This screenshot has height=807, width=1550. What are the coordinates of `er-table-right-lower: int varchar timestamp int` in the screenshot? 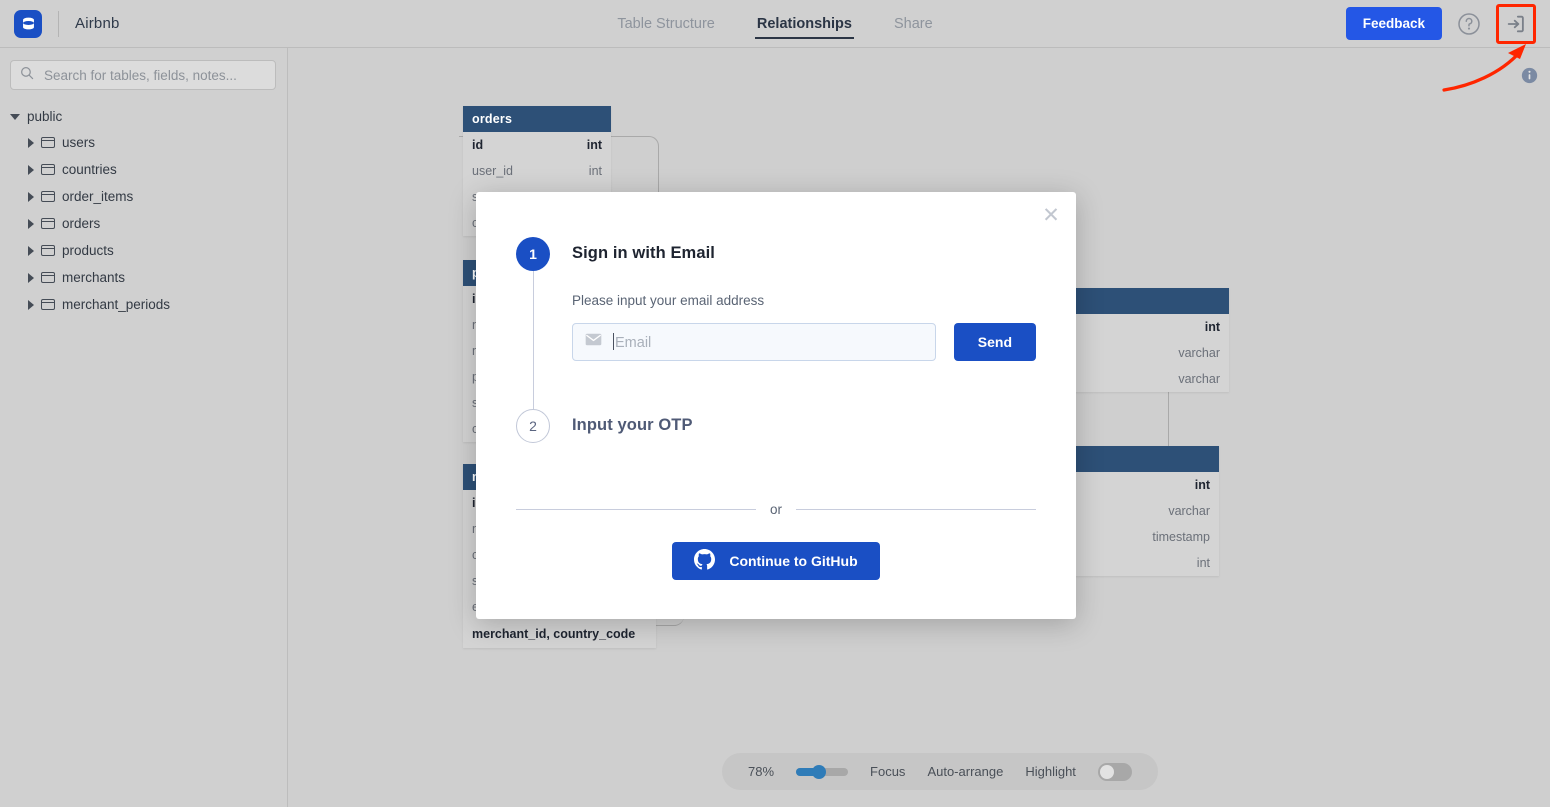 It's located at (1146, 511).